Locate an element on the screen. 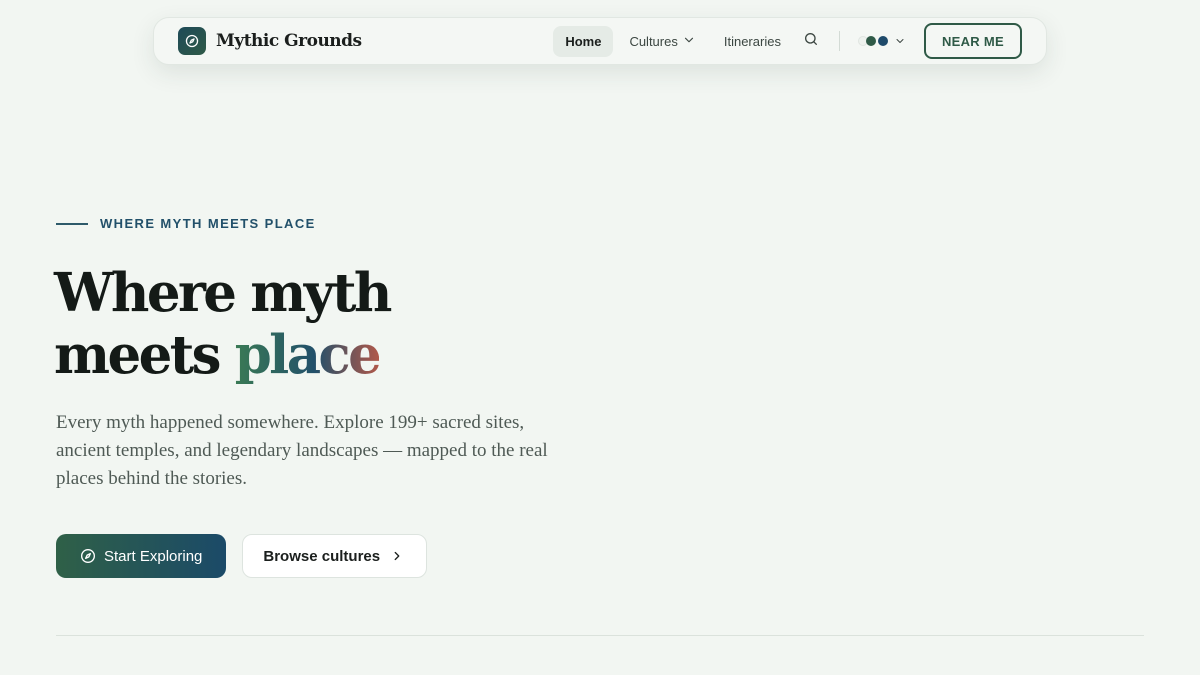 The height and width of the screenshot is (675, 1200). hero-eyebrow: WHERE MYTH MEETS PLACE is located at coordinates (186, 223).